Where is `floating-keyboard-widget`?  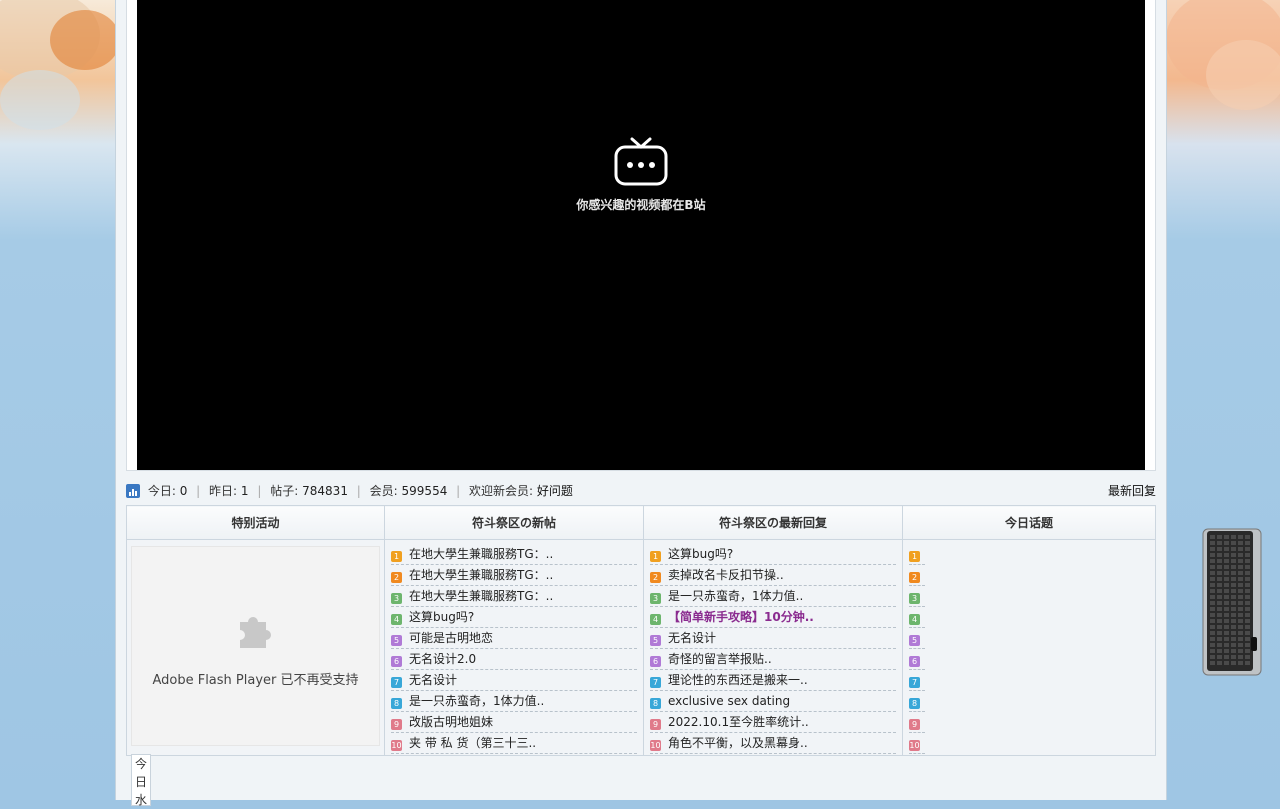 floating-keyboard-widget is located at coordinates (1232, 602).